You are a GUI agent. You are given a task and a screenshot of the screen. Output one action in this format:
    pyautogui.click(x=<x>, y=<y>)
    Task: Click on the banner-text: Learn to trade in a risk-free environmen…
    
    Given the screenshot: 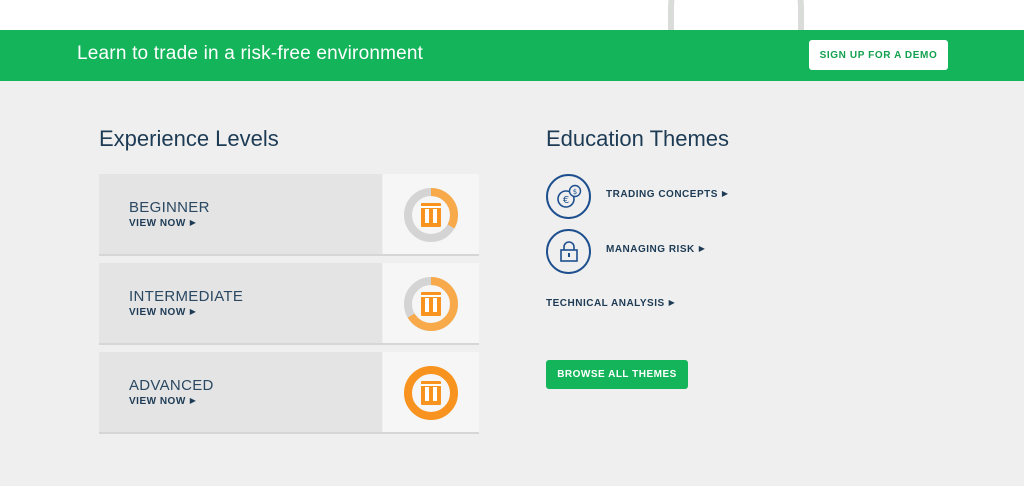 What is the action you would take?
    pyautogui.click(x=250, y=53)
    